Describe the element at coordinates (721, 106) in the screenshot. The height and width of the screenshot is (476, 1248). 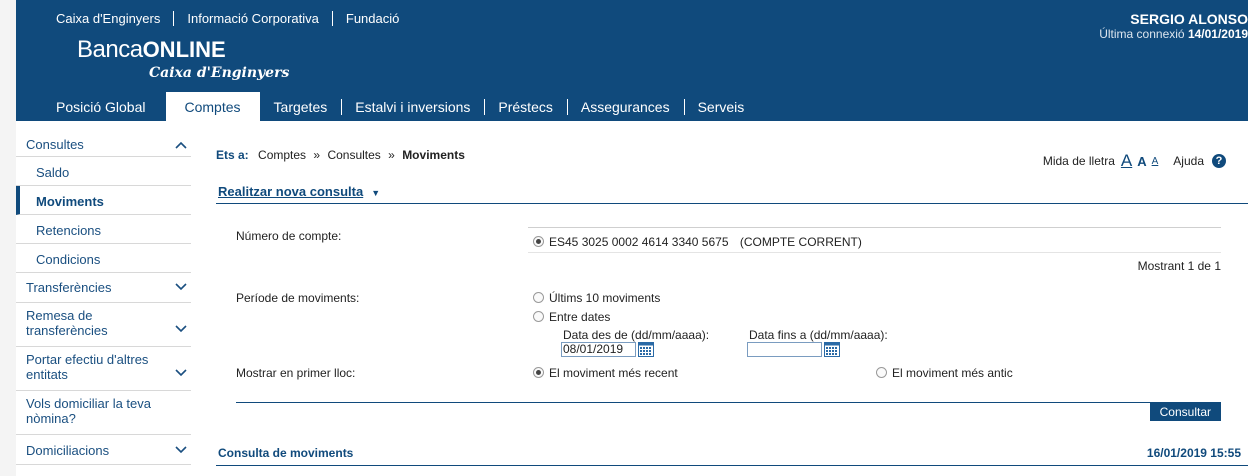
I see `nav-serveis: Serveis` at that location.